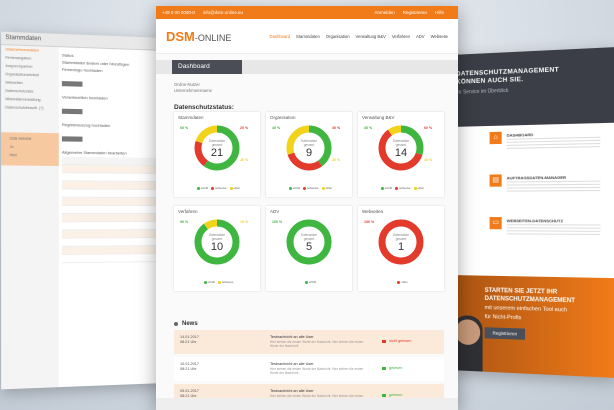  What do you see at coordinates (307, 404) in the screenshot?
I see `footer` at bounding box center [307, 404].